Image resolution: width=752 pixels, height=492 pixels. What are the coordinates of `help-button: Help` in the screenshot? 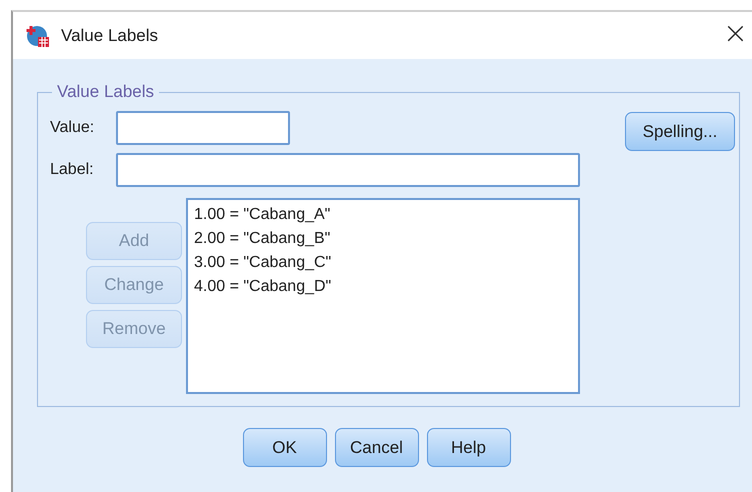 It's located at (468, 447).